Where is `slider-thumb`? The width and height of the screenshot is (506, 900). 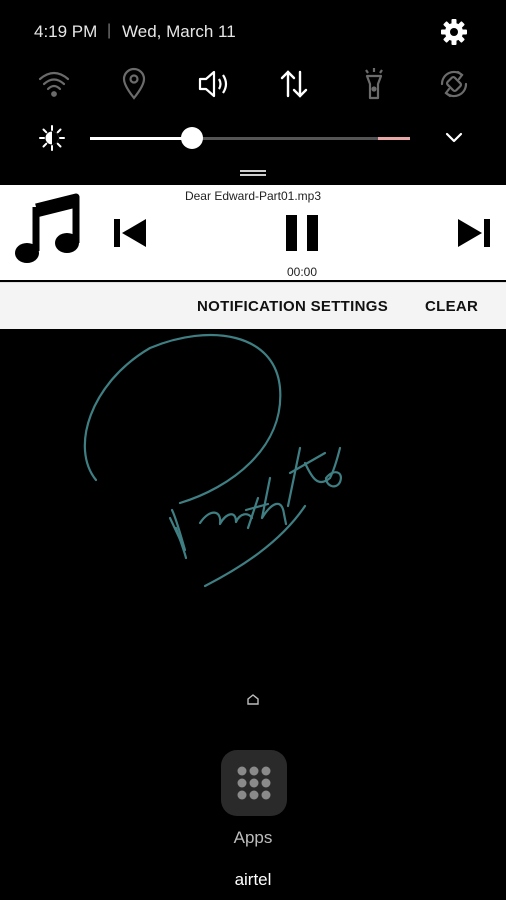
slider-thumb is located at coordinates (192, 138).